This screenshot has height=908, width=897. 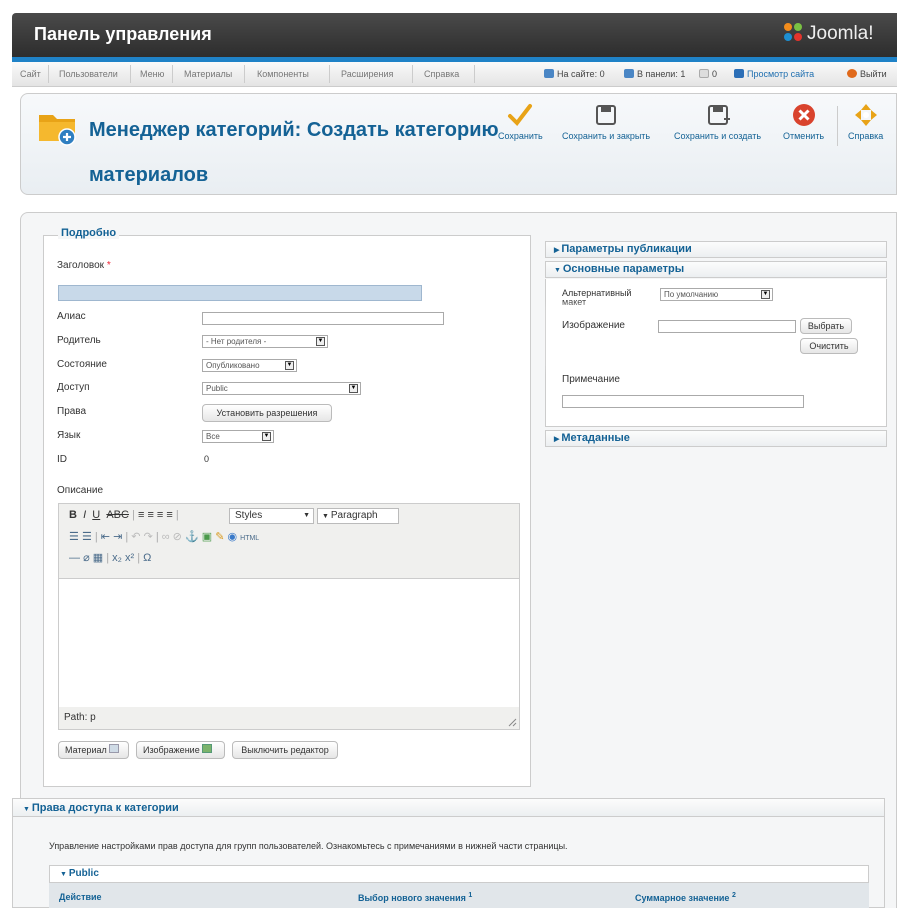 What do you see at coordinates (267, 413) in the screenshot?
I see `set-permissions-button: Установить разрешения` at bounding box center [267, 413].